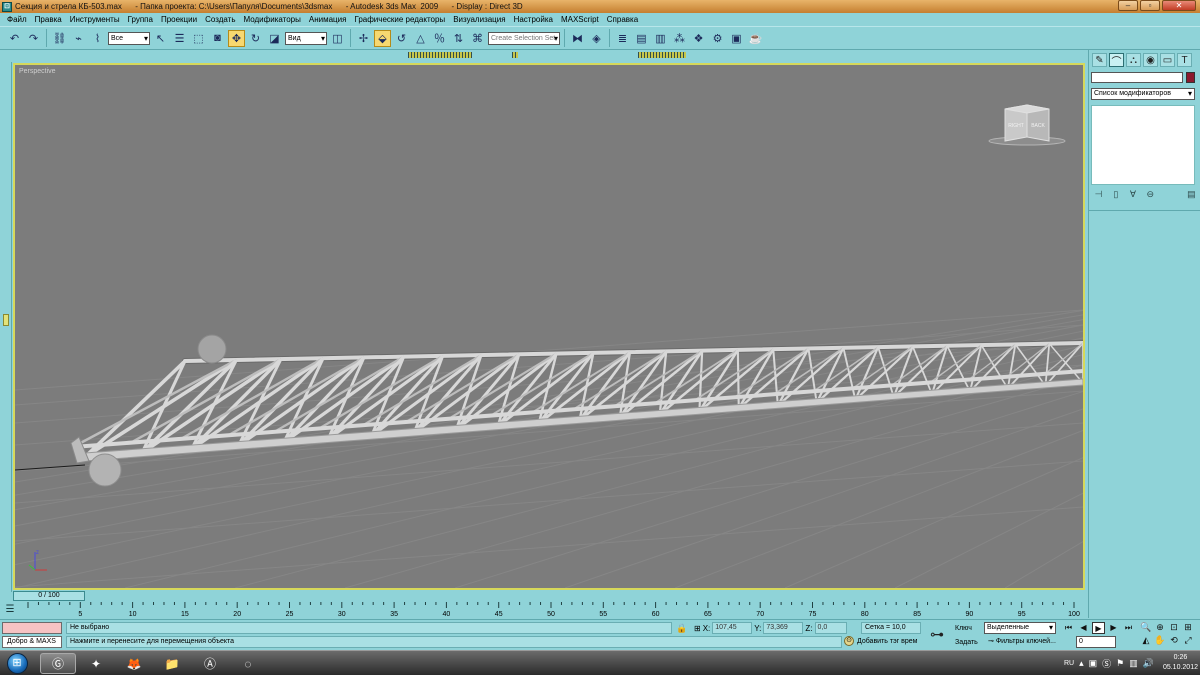 The image size is (1200, 675). Describe the element at coordinates (641, 38) in the screenshot. I see `graphite-ribbon-icon: ▤` at that location.